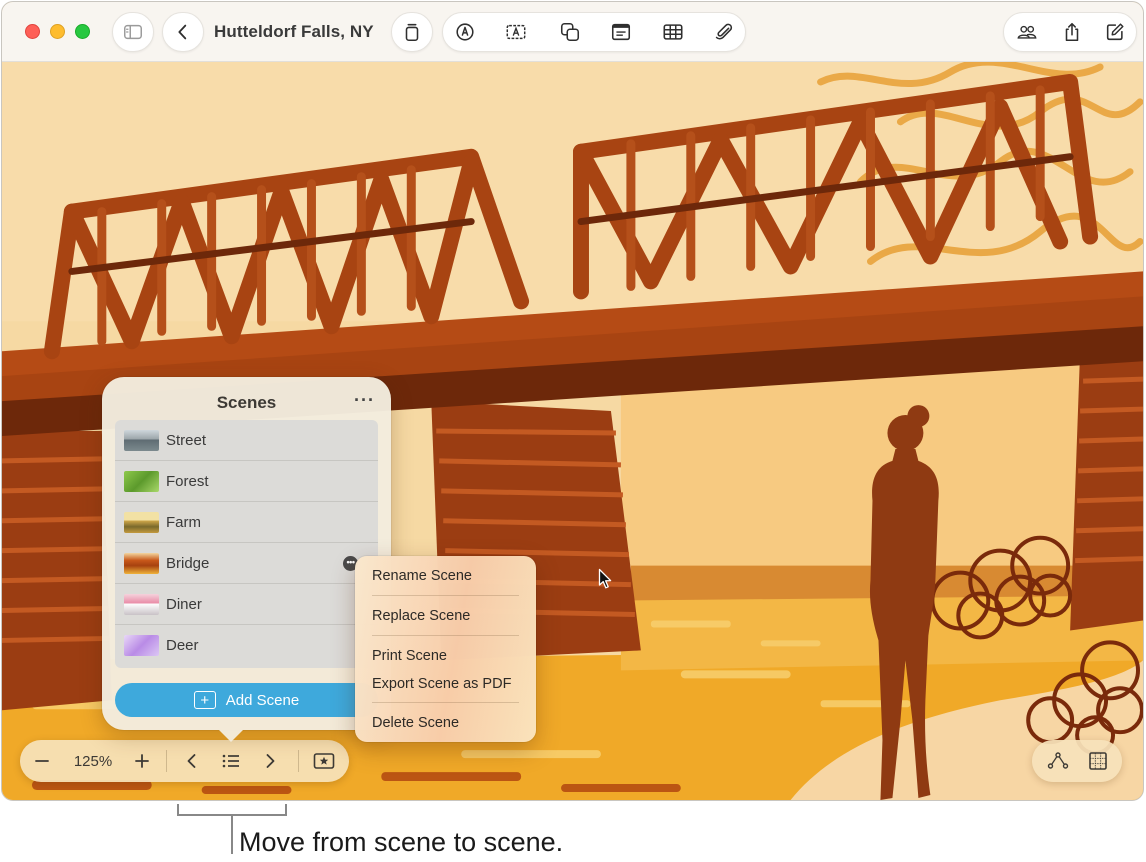  I want to click on share-icon, so click(1072, 32).